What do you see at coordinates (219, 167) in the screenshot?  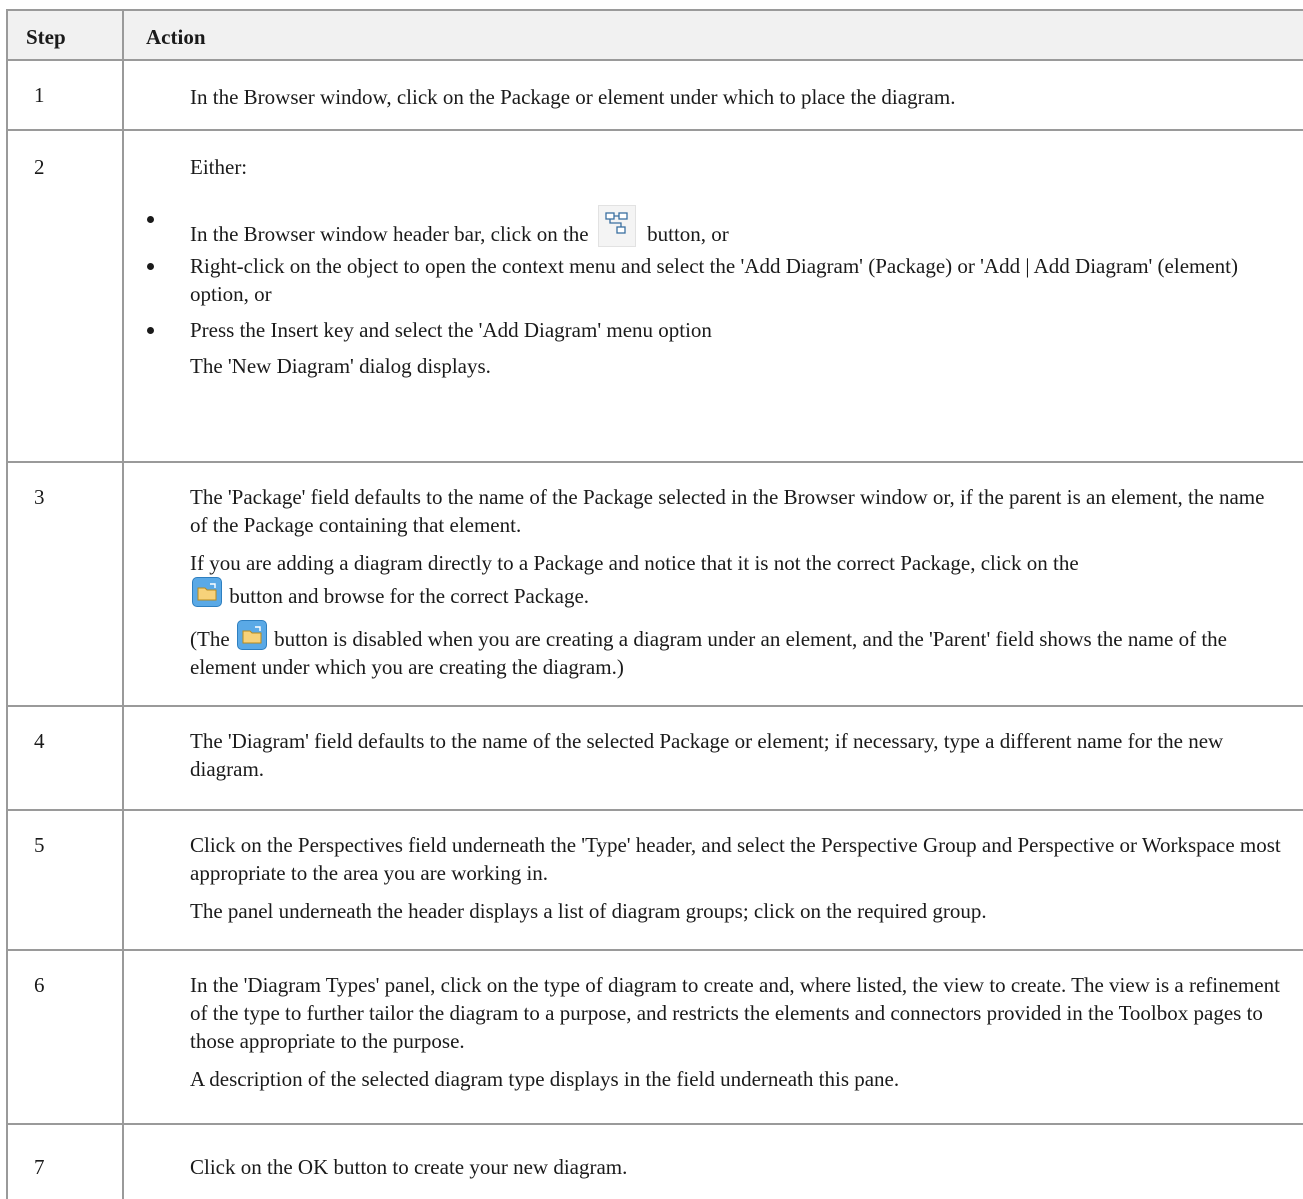 I see `step-intro: Either:` at bounding box center [219, 167].